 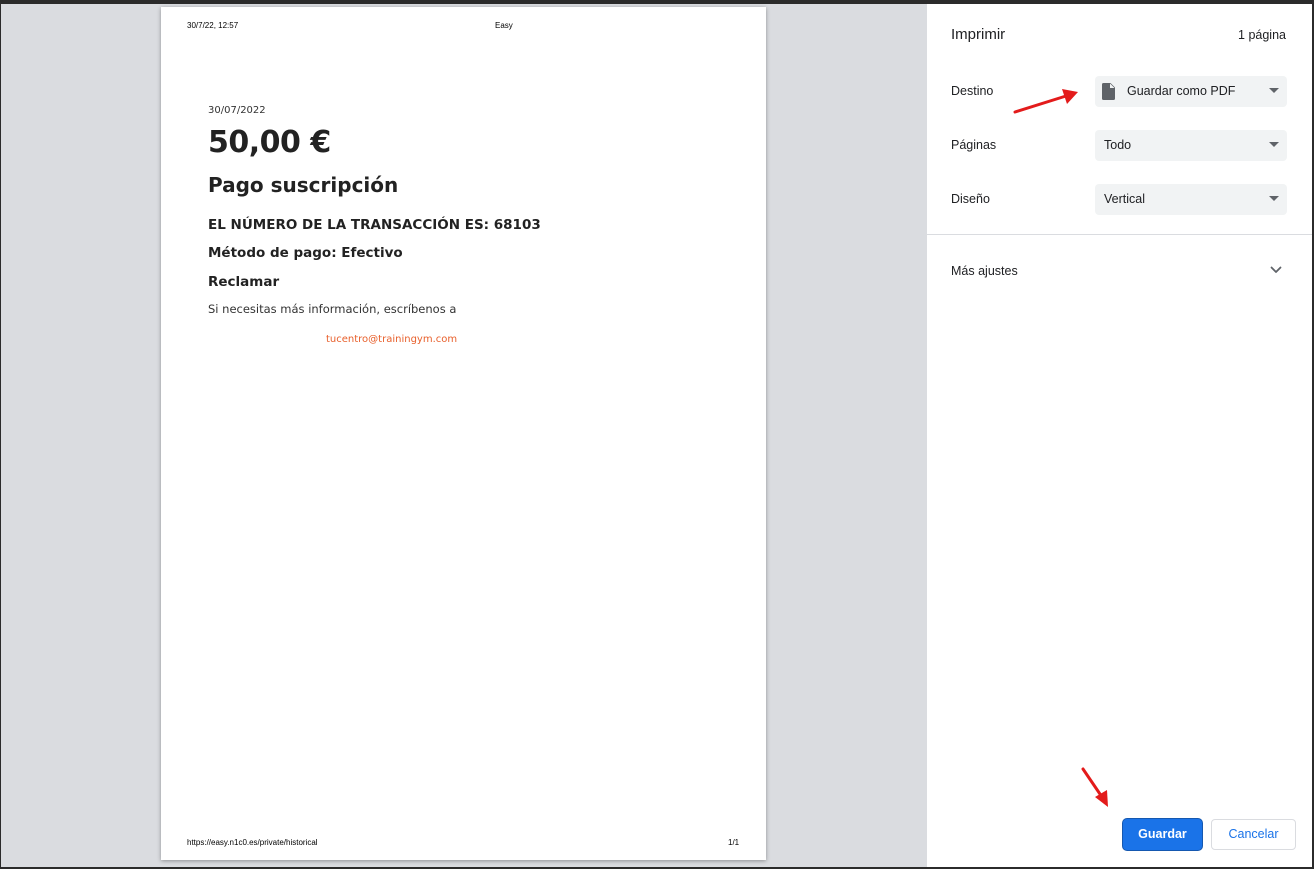 What do you see at coordinates (392, 339) in the screenshot?
I see `receipt-email: tucentro@trainingym.com` at bounding box center [392, 339].